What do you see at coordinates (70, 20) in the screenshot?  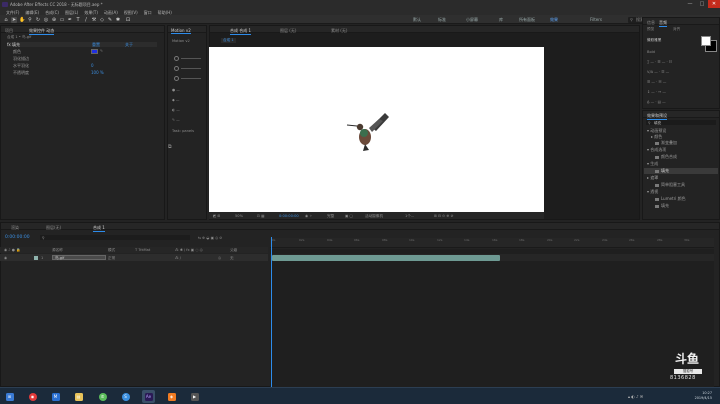 I see `pen-tool-icon: ✒` at bounding box center [70, 20].